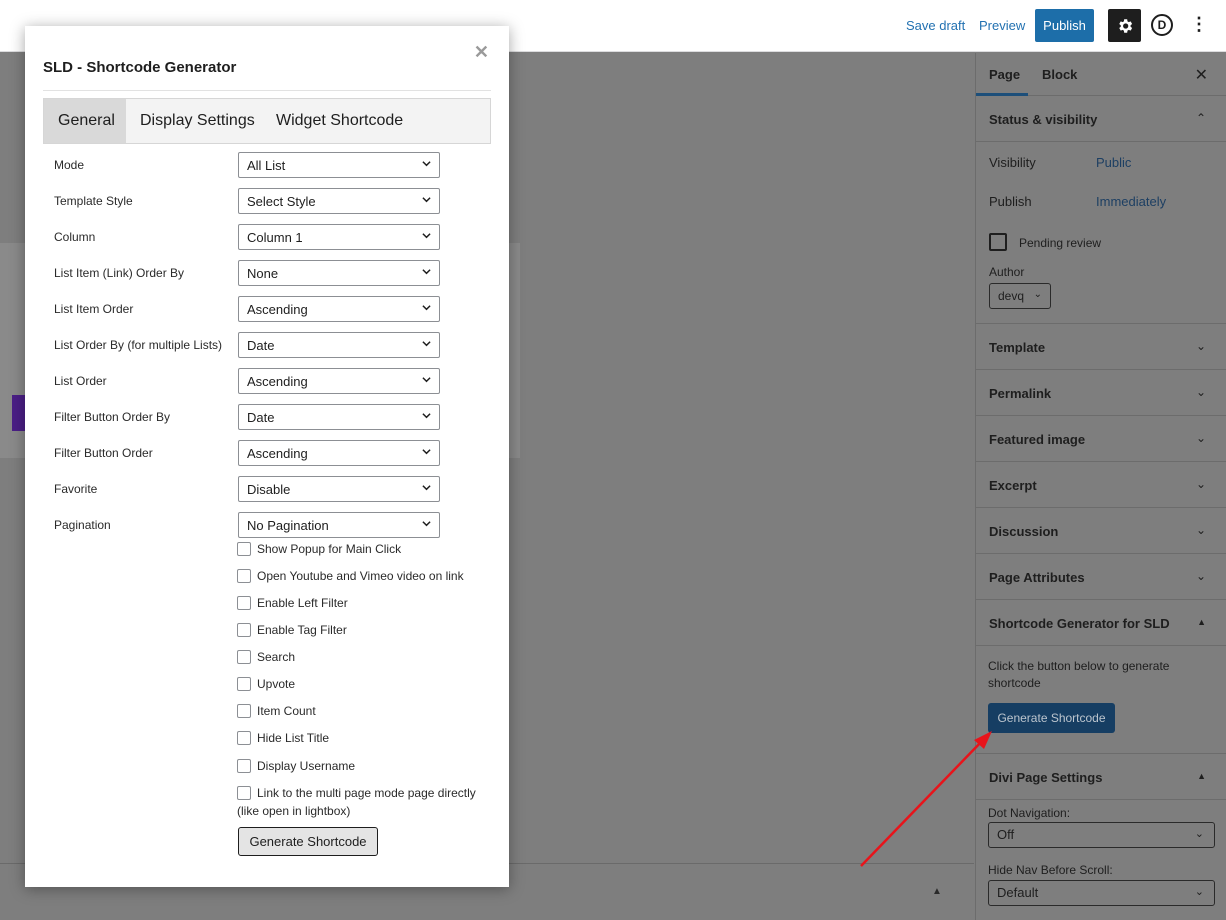  Describe the element at coordinates (1101, 531) in the screenshot. I see `panel-discussion: Discussion ⌄` at that location.